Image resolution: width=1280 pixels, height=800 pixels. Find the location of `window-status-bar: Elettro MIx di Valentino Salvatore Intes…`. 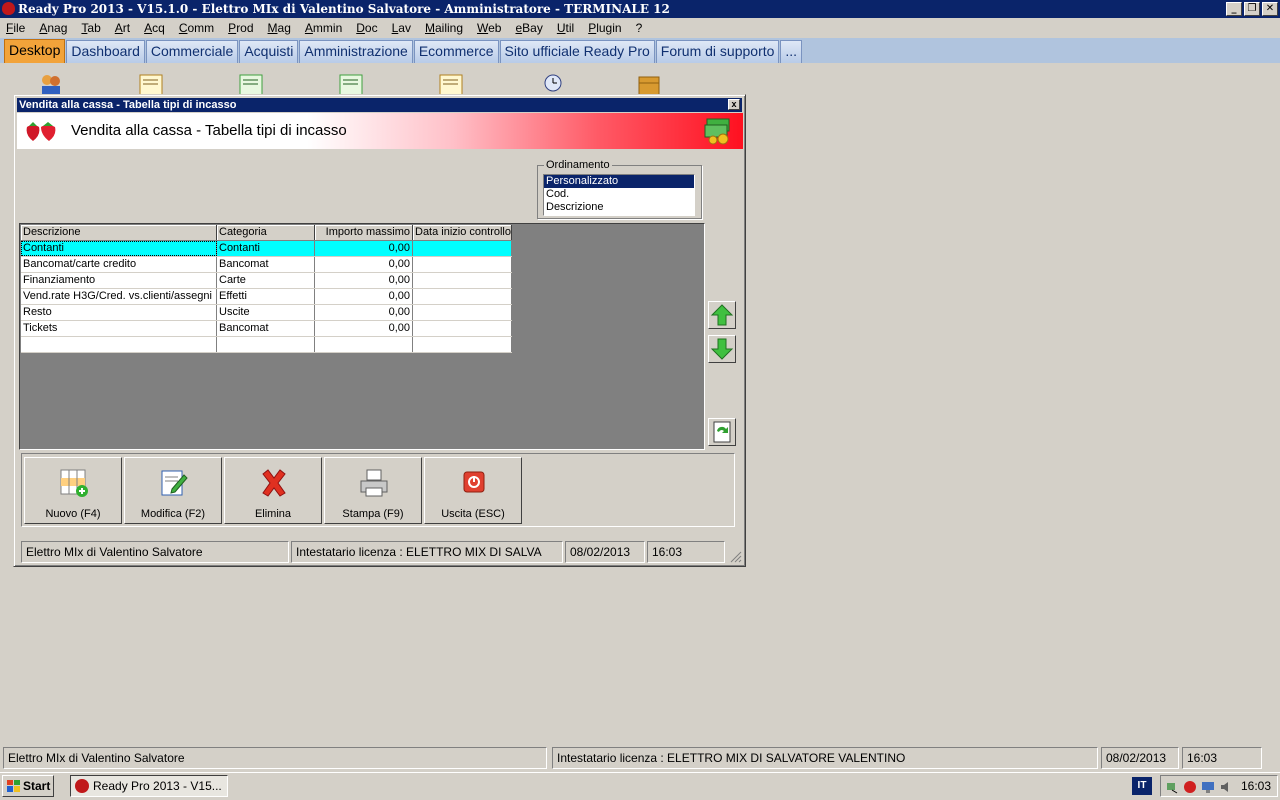

window-status-bar: Elettro MIx di Valentino Salvatore Intes… is located at coordinates (373, 552).